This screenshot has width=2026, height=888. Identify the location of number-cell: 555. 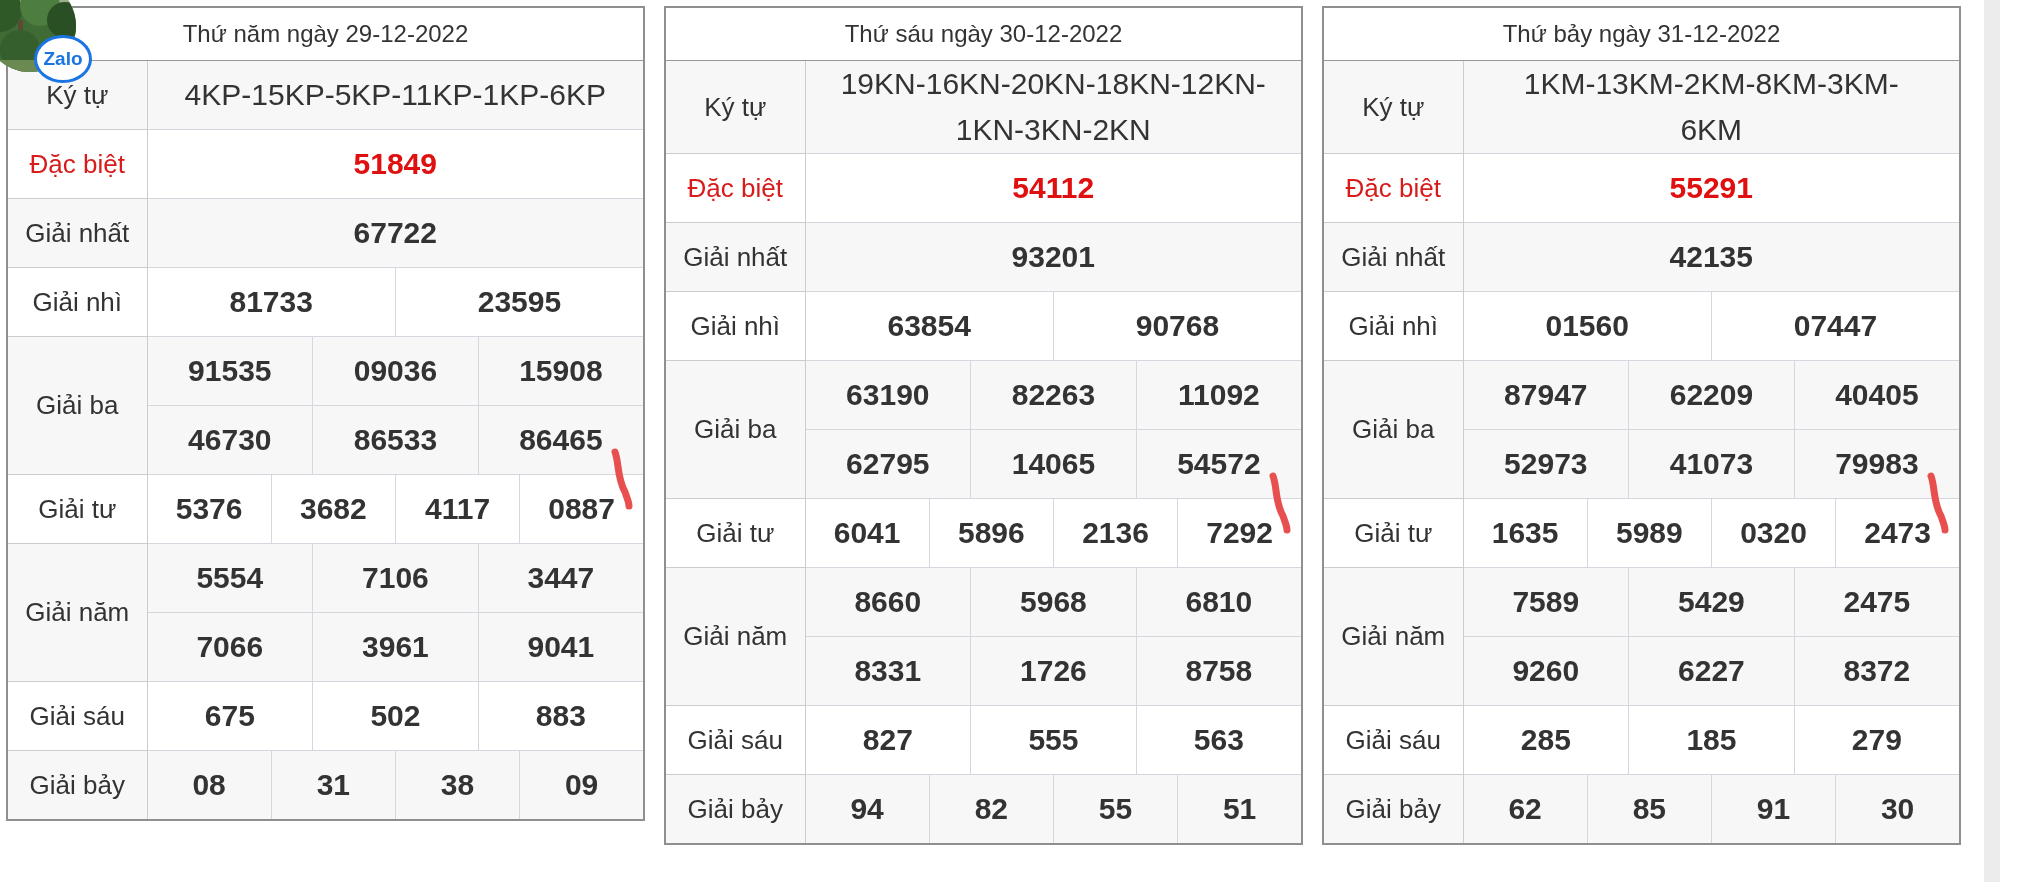
(1053, 740).